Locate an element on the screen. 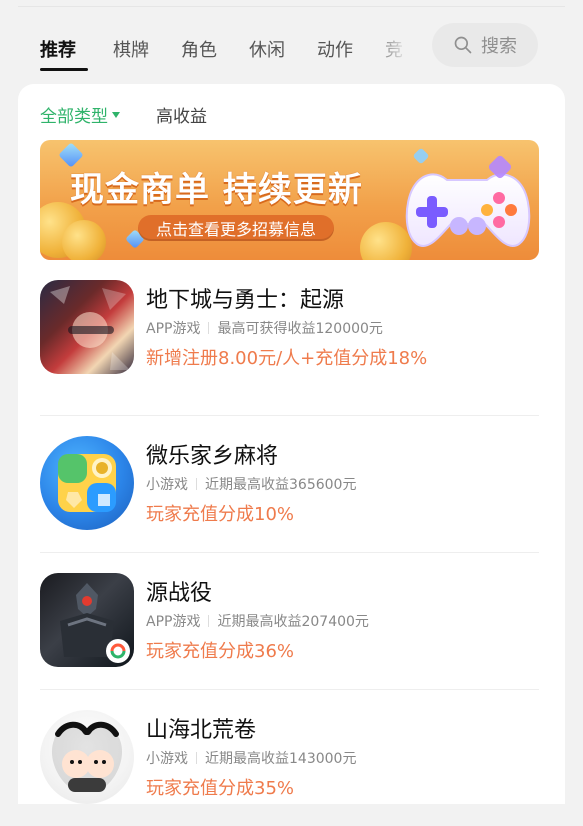 This screenshot has width=583, height=826. filter-high-earning: 高收益 is located at coordinates (181, 114).